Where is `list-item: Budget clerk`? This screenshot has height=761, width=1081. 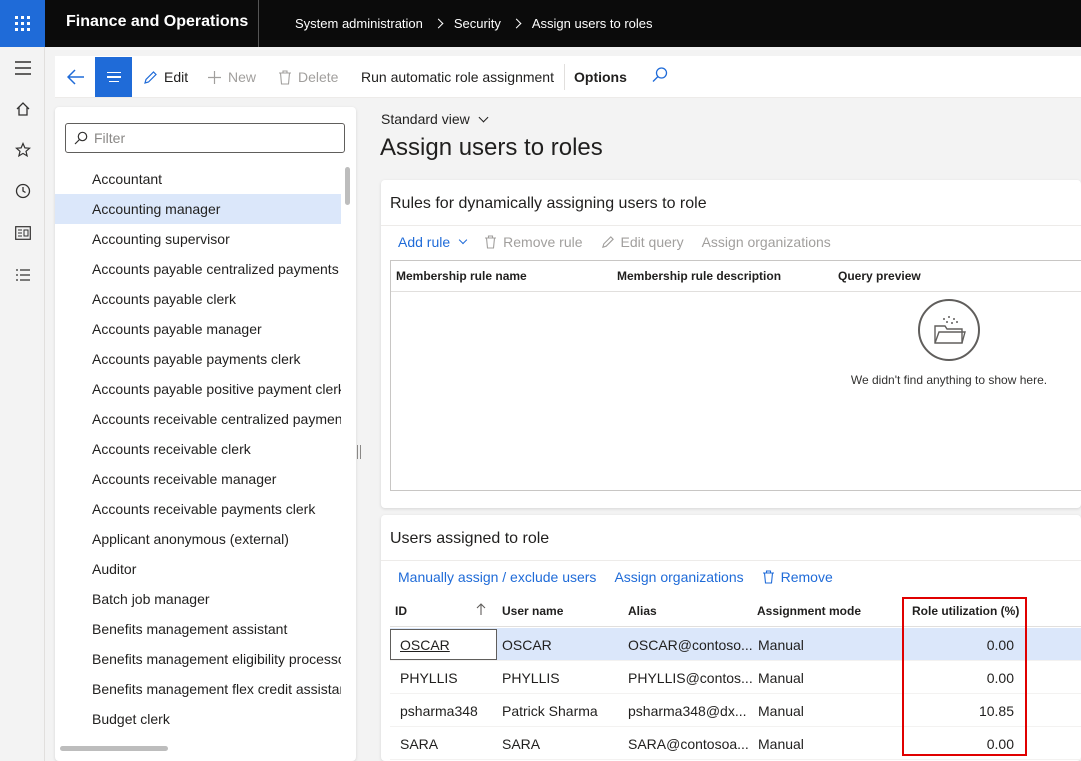
list-item: Budget clerk is located at coordinates (198, 719).